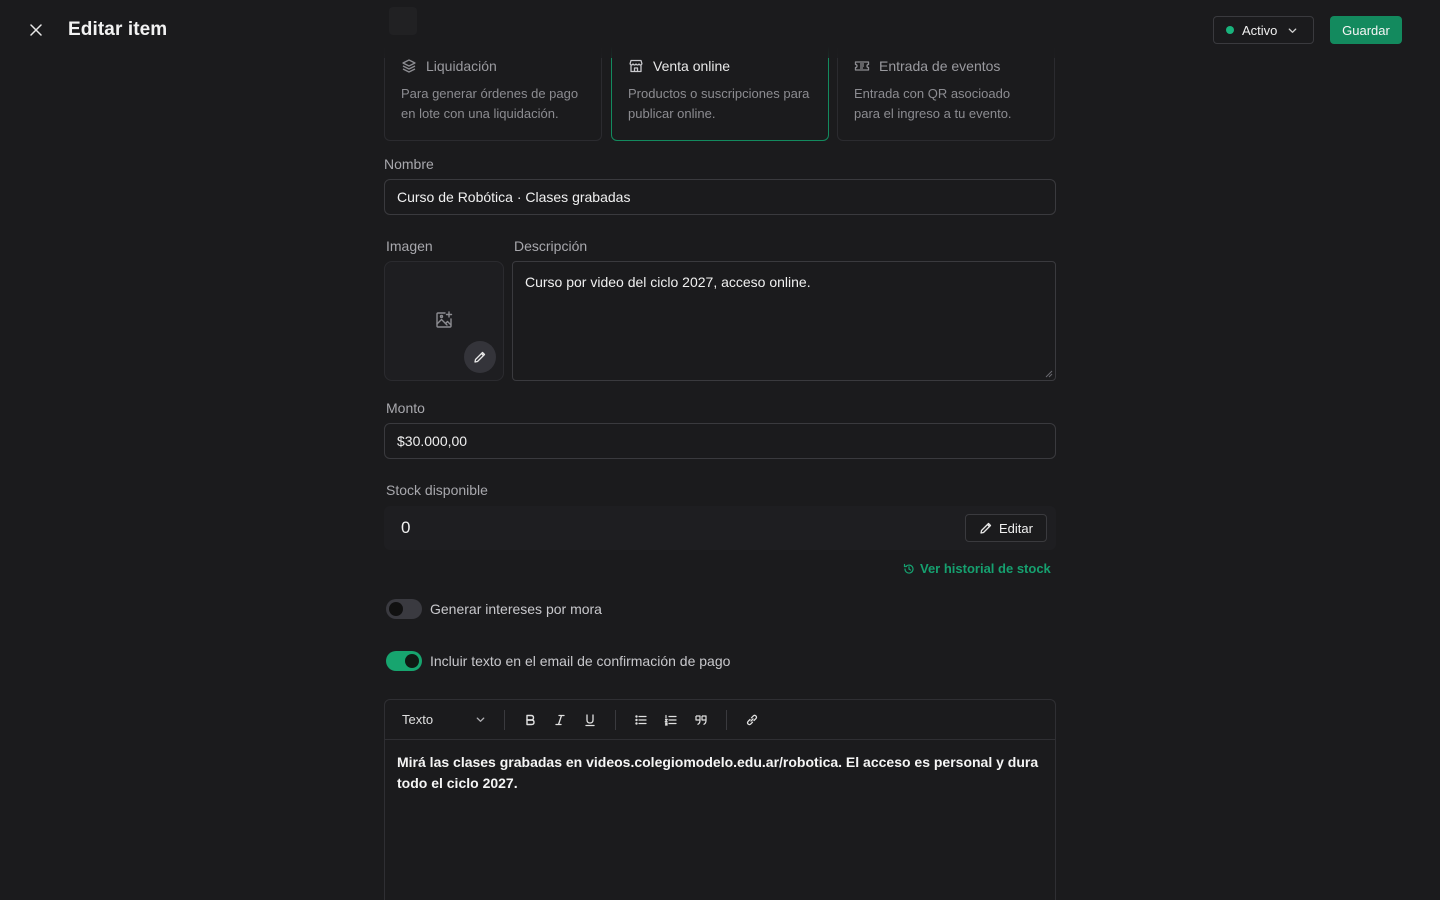 The height and width of the screenshot is (900, 1440). I want to click on bold-button, so click(530, 720).